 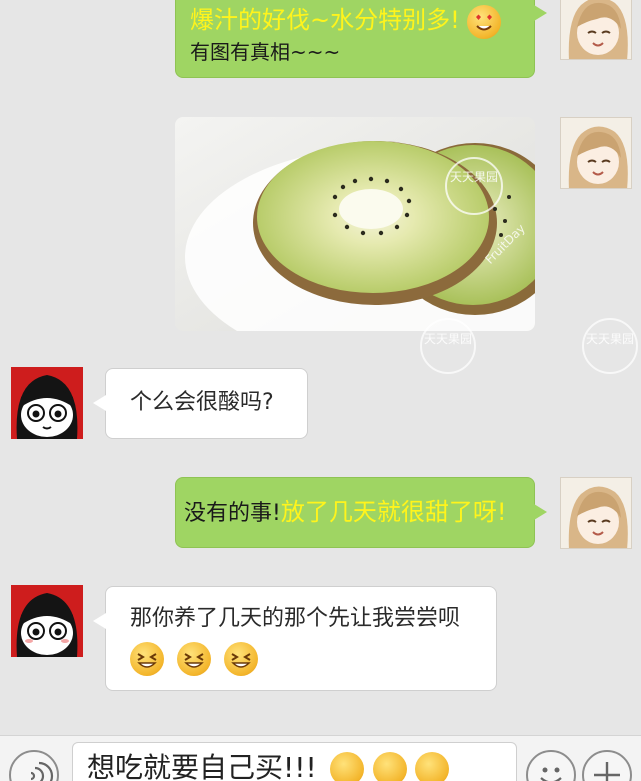 What do you see at coordinates (265, 52) in the screenshot?
I see `message-text: 有图有真相~~~` at bounding box center [265, 52].